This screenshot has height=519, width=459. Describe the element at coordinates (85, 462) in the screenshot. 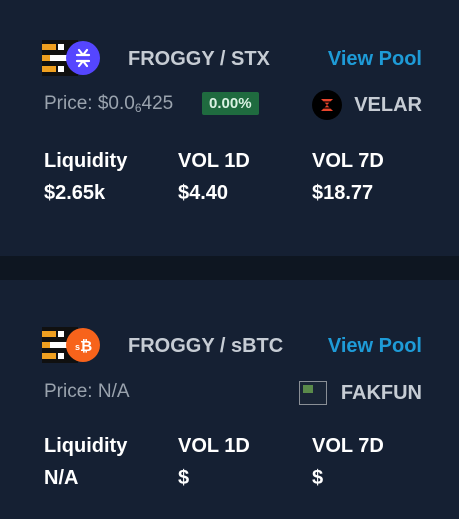

I see `liquidity-stat: Liquidity N/A` at that location.